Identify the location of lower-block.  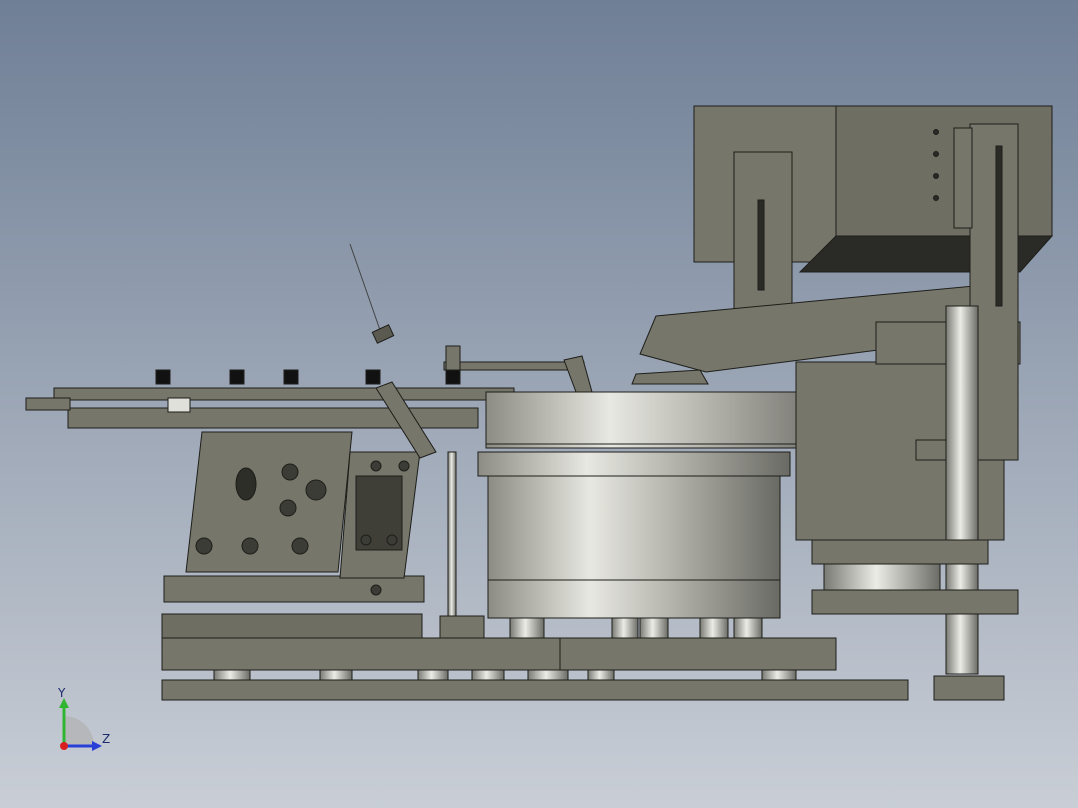
(900, 552).